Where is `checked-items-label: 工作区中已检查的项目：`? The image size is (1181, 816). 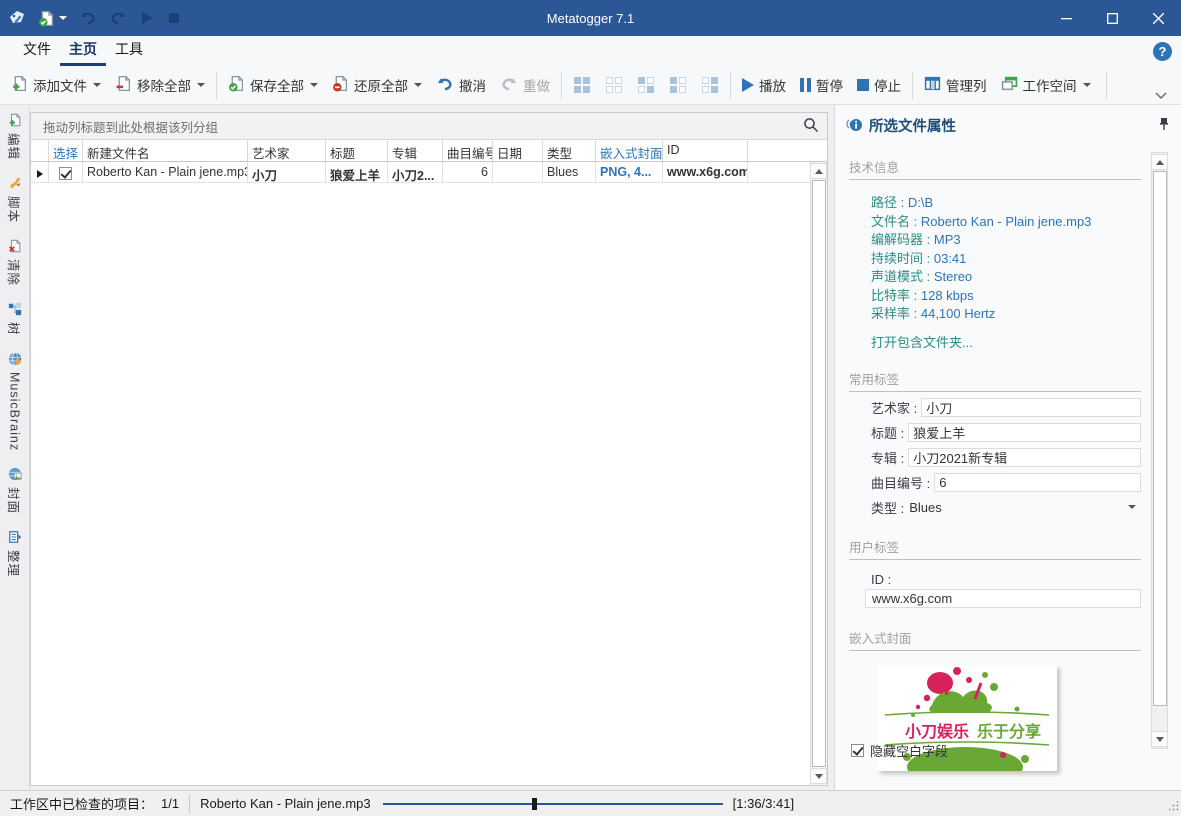
checked-items-label: 工作区中已检查的项目： is located at coordinates (82, 804).